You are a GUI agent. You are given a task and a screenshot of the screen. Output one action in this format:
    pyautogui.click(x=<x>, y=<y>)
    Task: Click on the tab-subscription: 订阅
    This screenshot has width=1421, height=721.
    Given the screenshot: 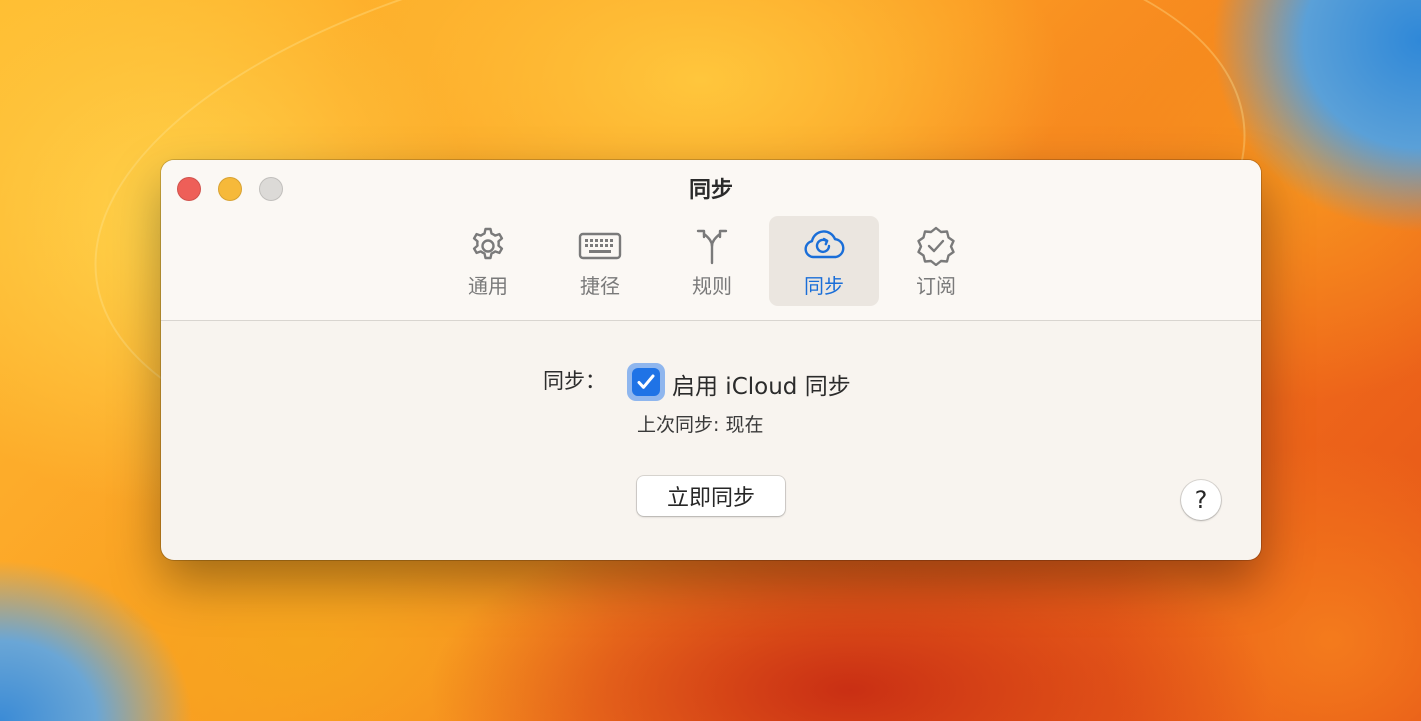 What is the action you would take?
    pyautogui.click(x=936, y=261)
    